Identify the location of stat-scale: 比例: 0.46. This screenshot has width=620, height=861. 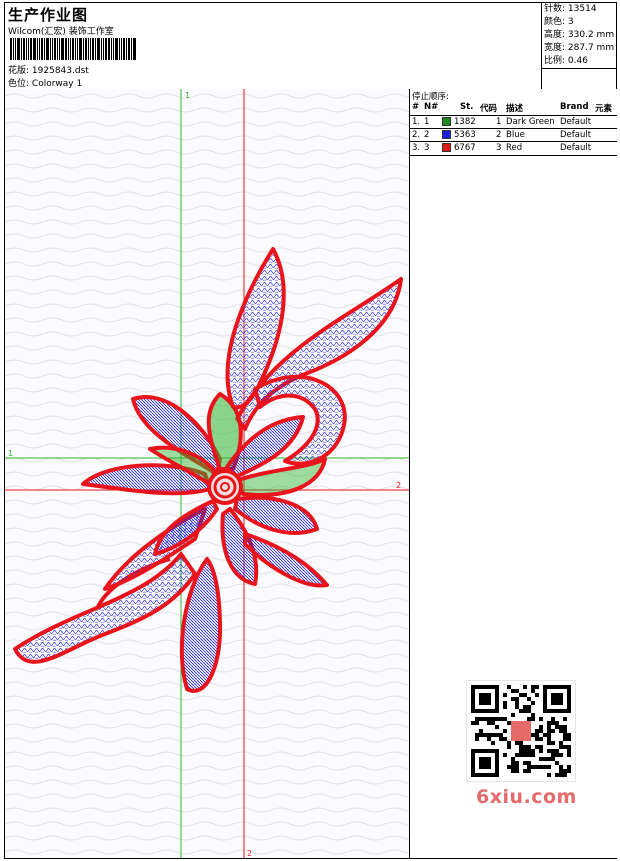
(579, 61).